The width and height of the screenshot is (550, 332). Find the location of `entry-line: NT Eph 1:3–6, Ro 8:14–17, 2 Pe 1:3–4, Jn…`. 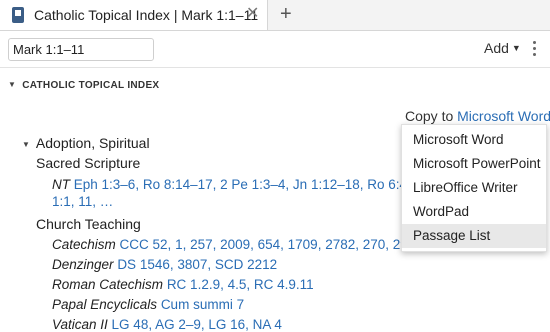

entry-line: NT Eph 1:3–6, Ro 8:14–17, 2 Pe 1:3–4, Jn… is located at coordinates (253, 184).